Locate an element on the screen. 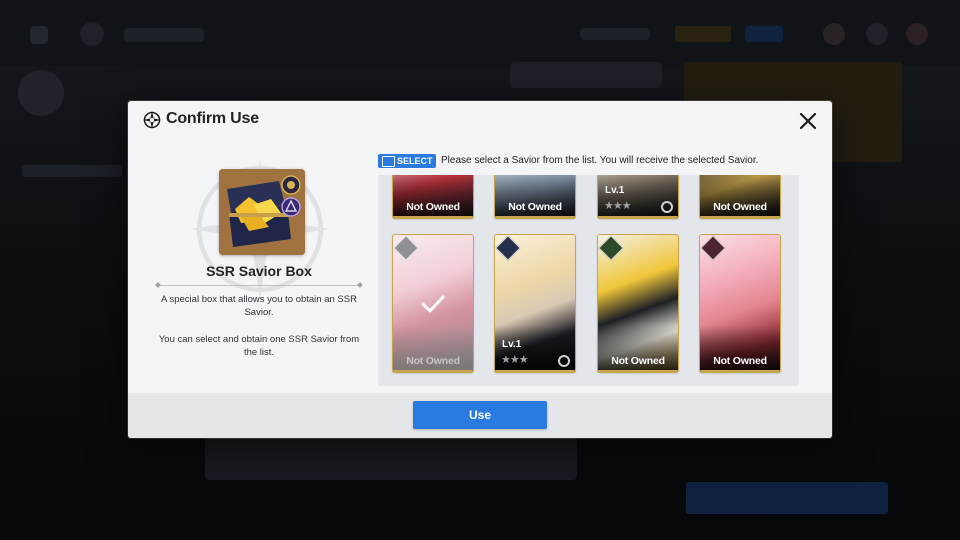 This screenshot has height=540, width=960. item-divider is located at coordinates (259, 285).